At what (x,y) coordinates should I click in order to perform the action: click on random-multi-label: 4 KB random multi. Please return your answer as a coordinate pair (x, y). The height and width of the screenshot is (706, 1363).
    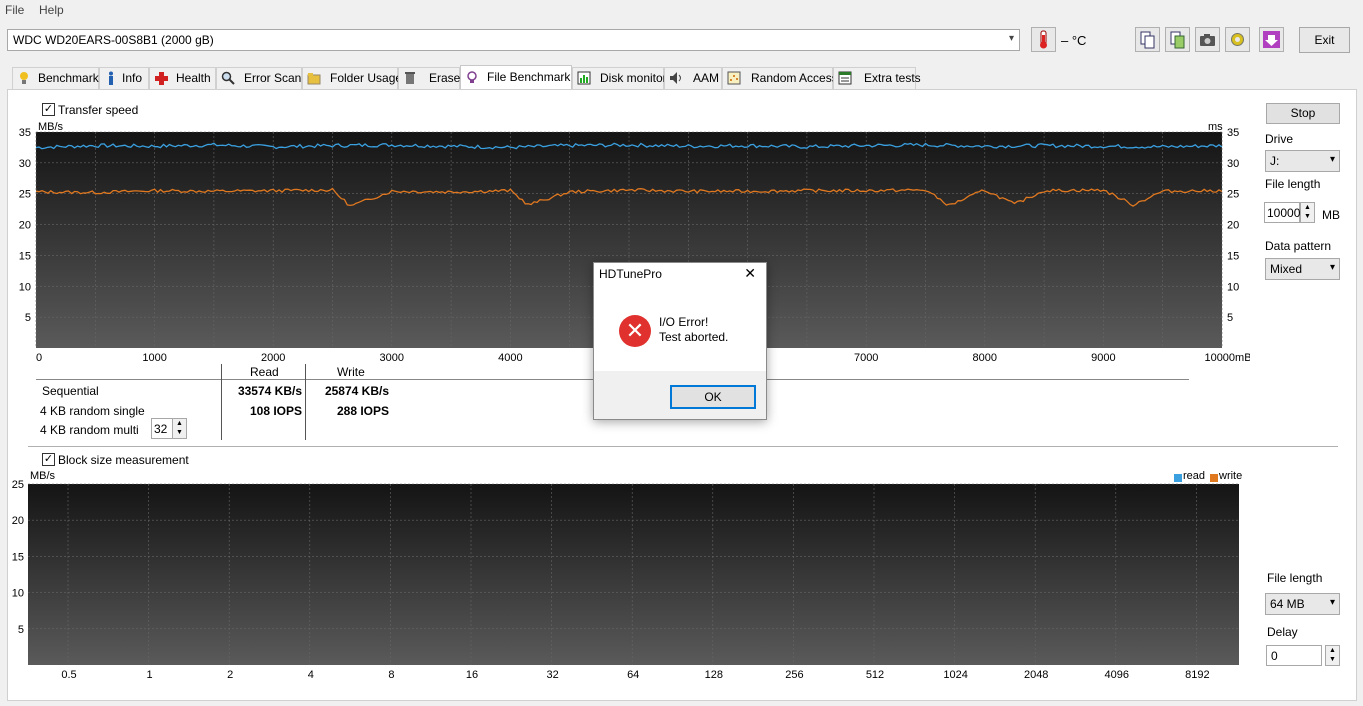
    Looking at the image, I should click on (89, 430).